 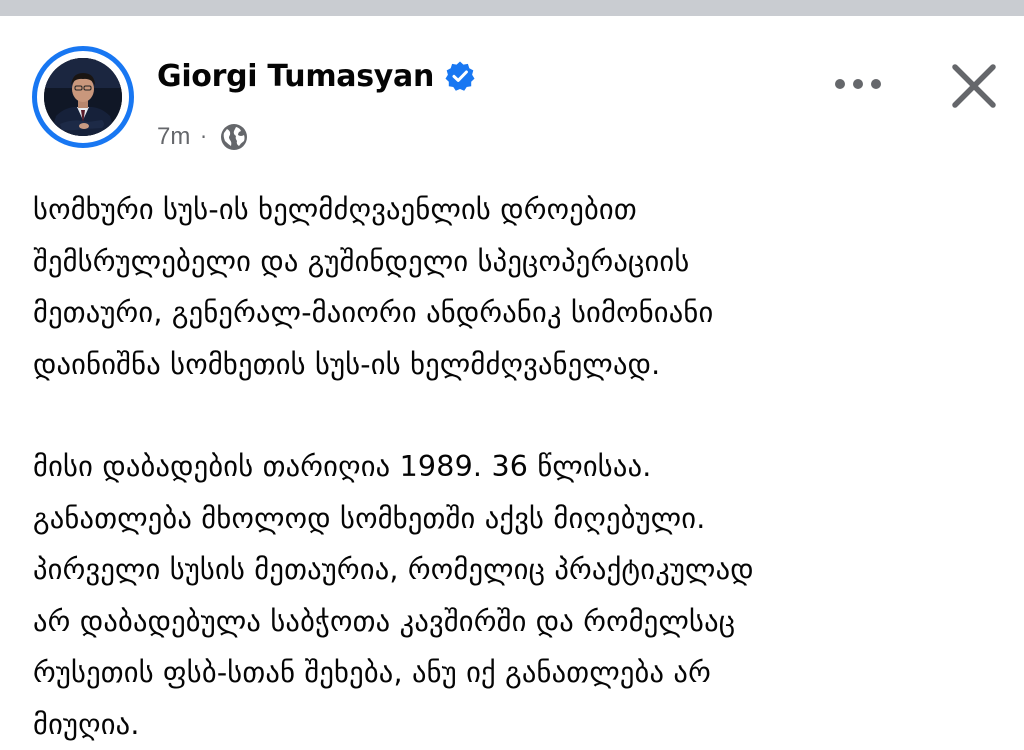 What do you see at coordinates (513, 724) in the screenshot?
I see `text-line: მიუღია.` at bounding box center [513, 724].